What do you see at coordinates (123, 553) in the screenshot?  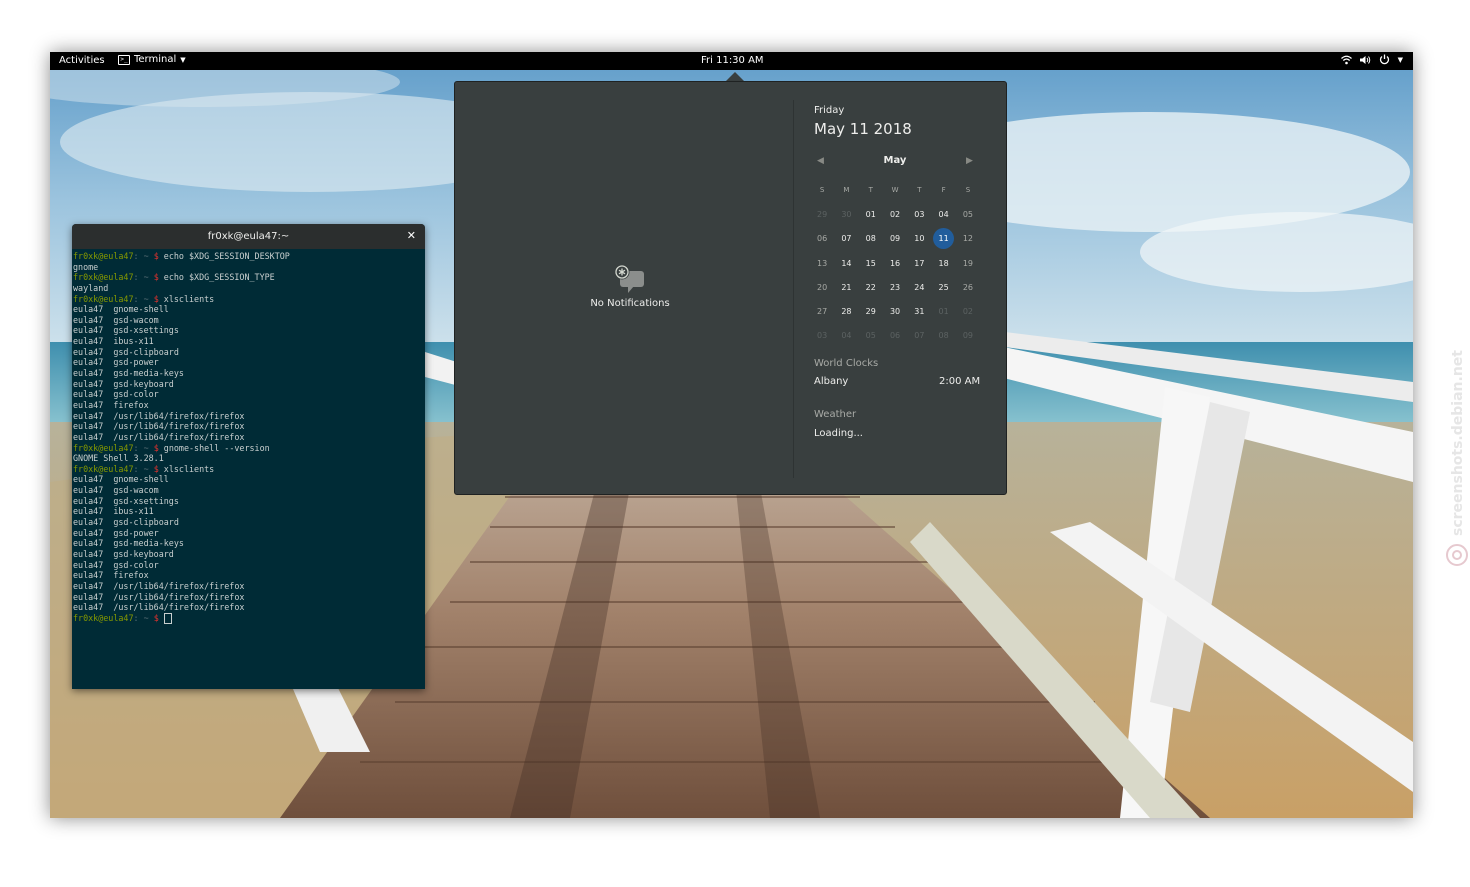 I see `terminal-output-line: eula47 gsd-keyboard` at bounding box center [123, 553].